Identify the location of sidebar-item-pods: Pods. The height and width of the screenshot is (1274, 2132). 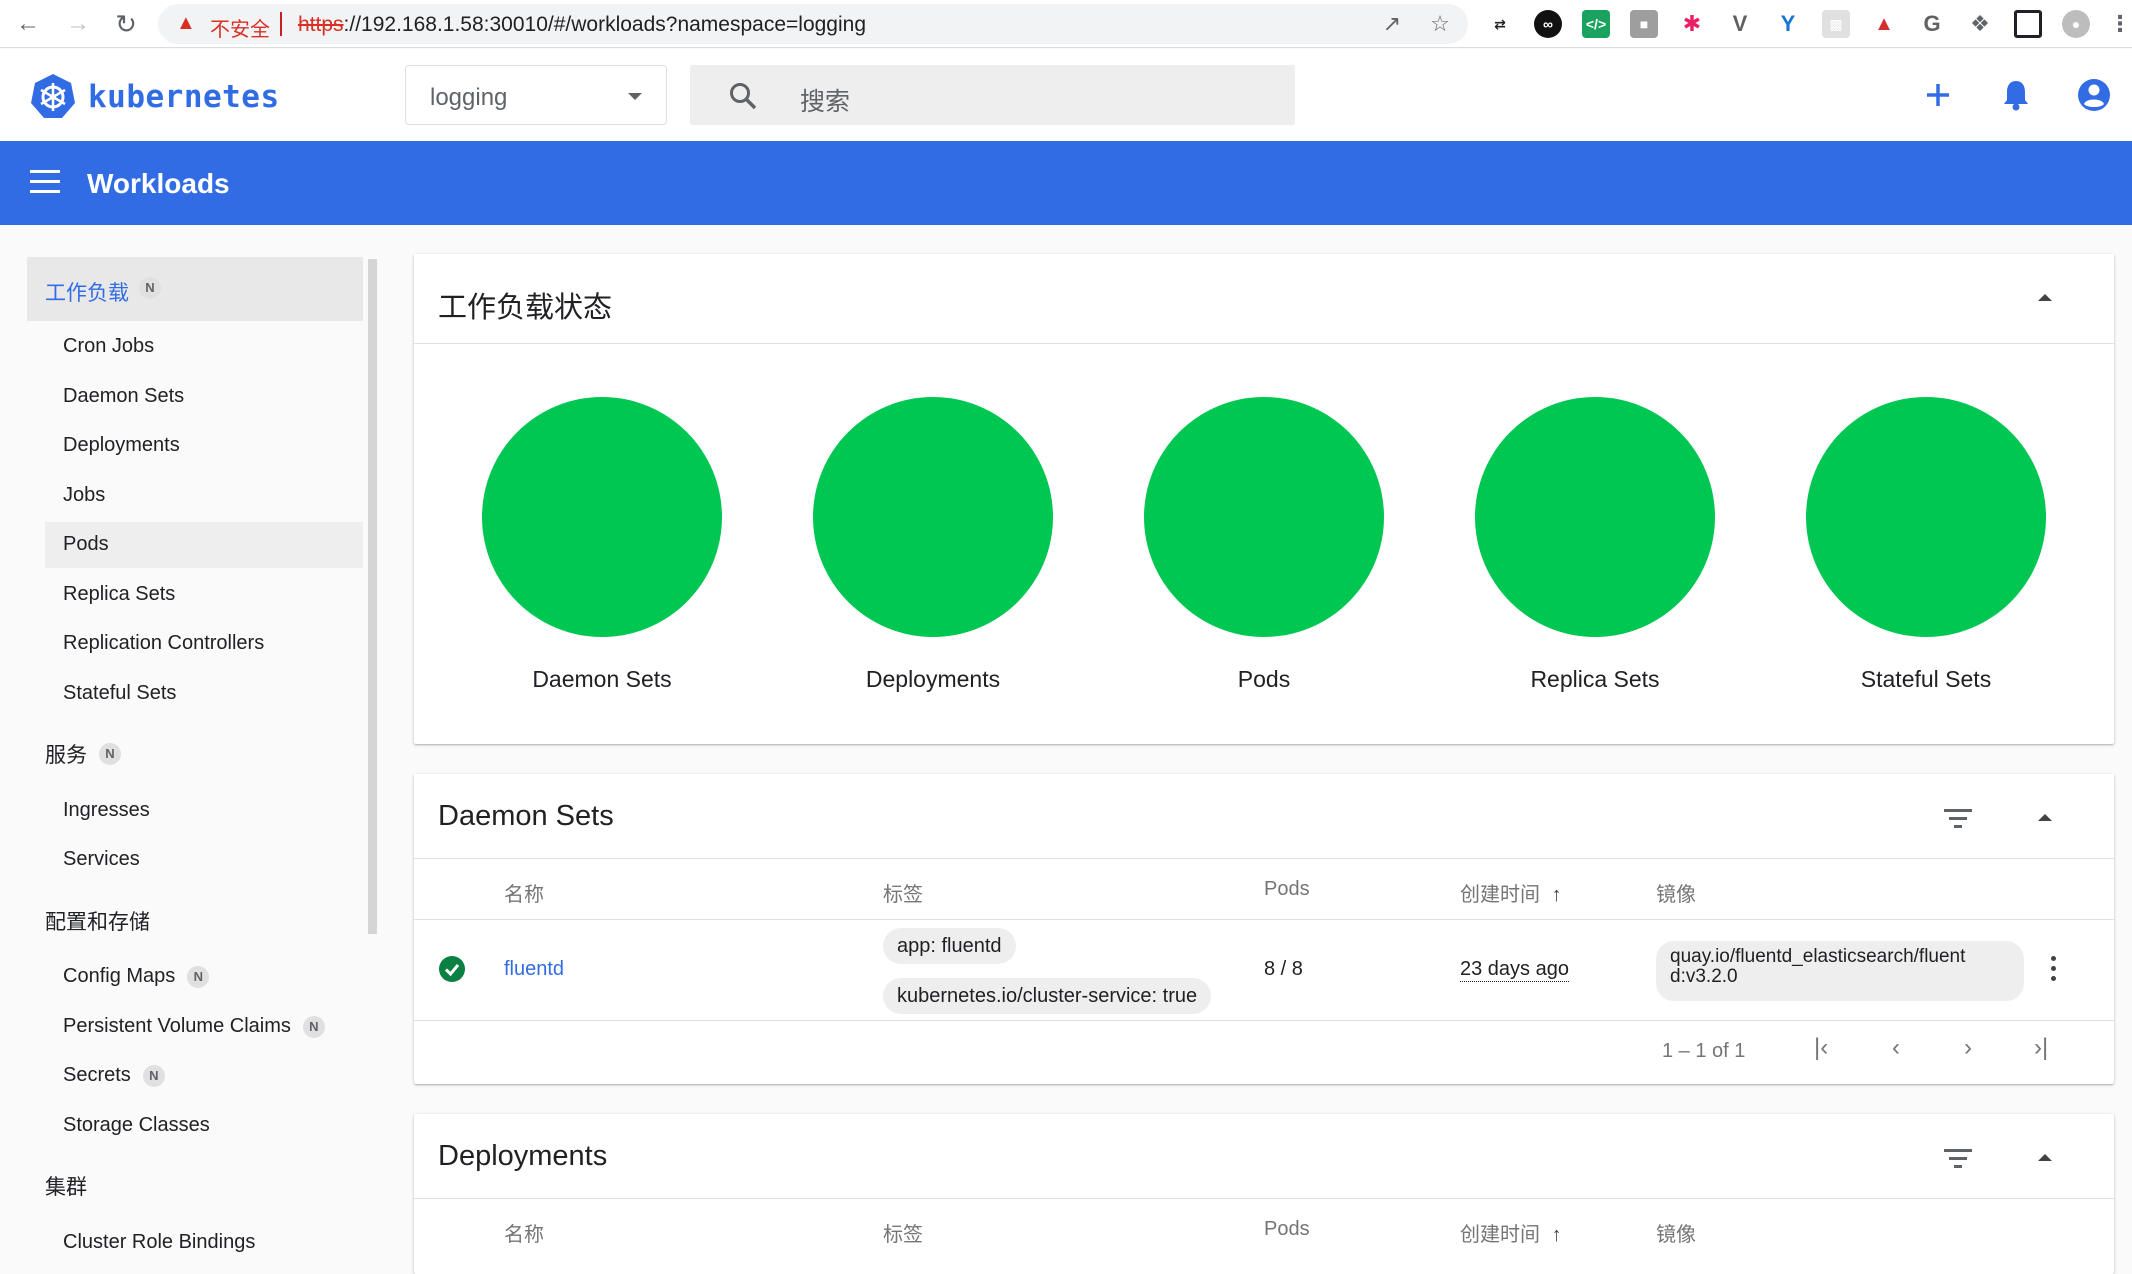
(86, 544).